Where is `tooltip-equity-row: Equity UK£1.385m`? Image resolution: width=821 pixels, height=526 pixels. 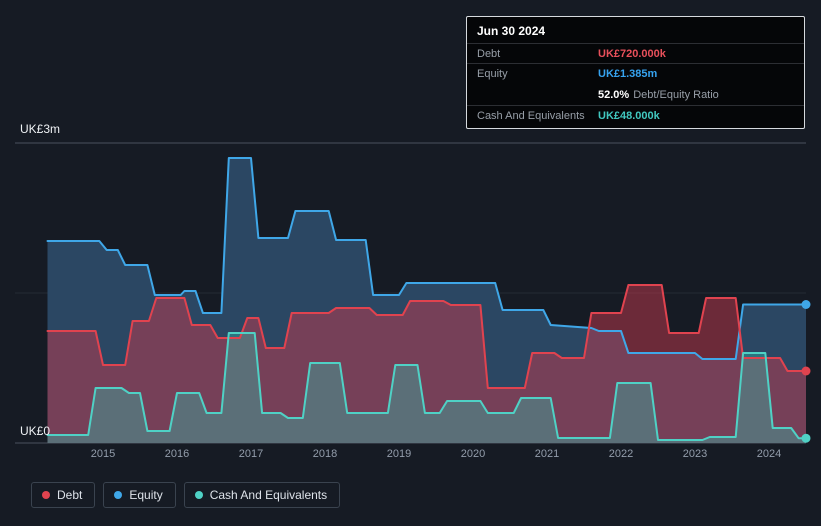
tooltip-equity-row: Equity UK£1.385m is located at coordinates (635, 73).